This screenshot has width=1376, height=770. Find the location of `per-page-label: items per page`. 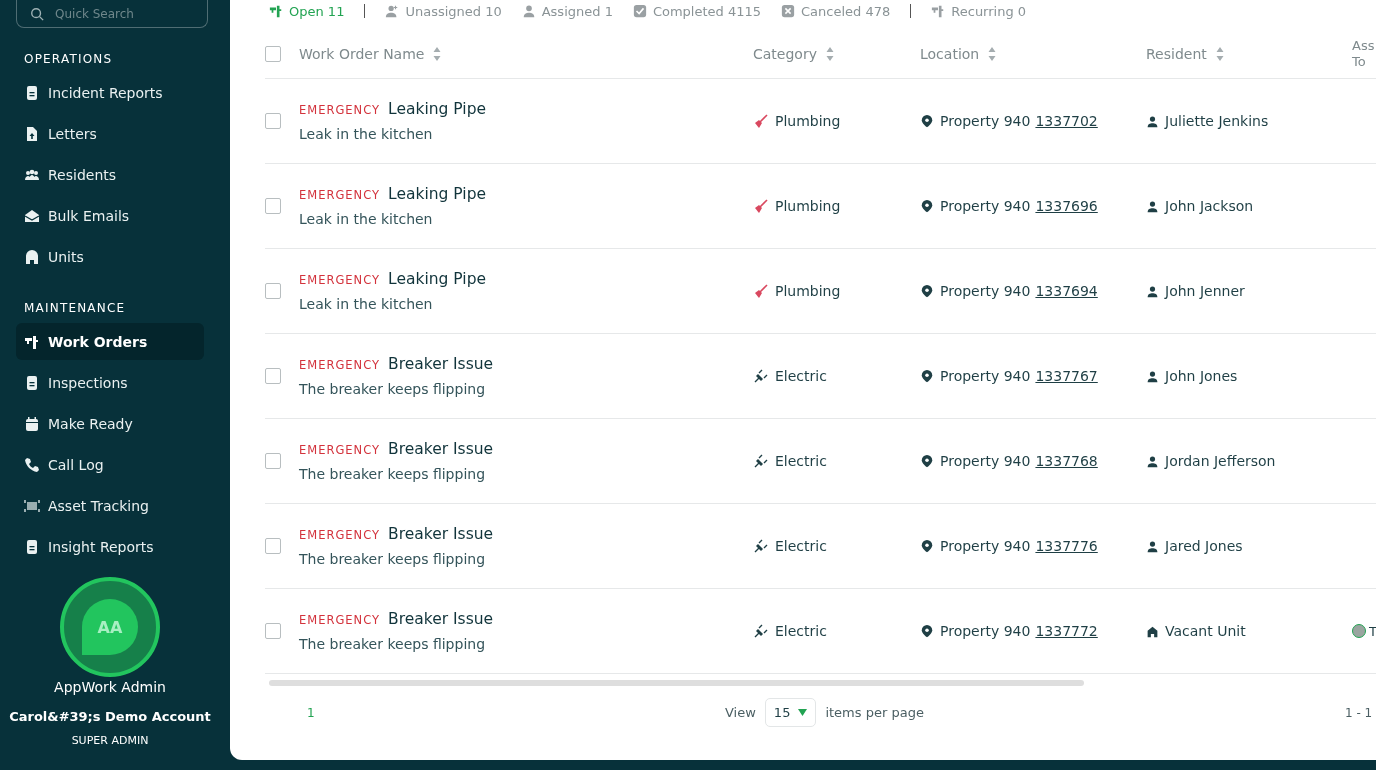

per-page-label: items per page is located at coordinates (874, 712).